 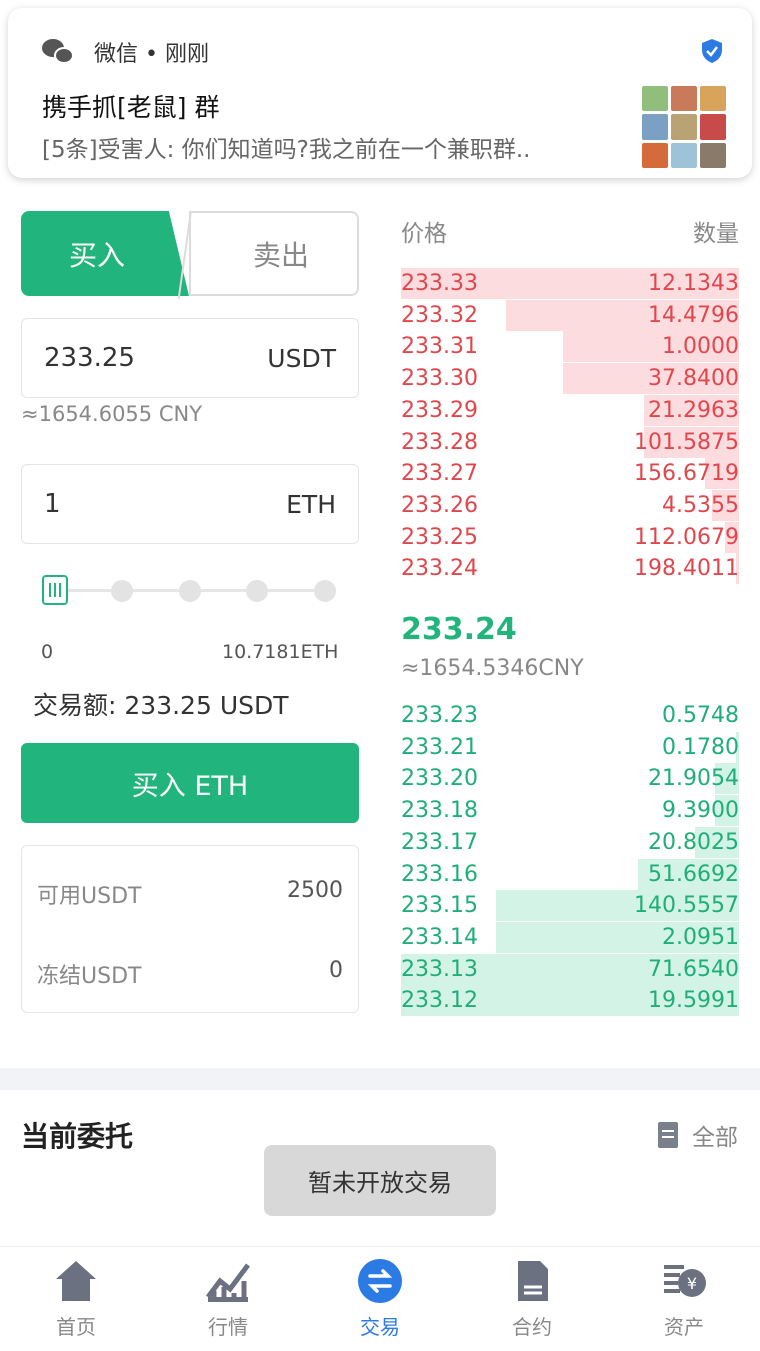 I want to click on bid-row: 233.23 0.5748, so click(x=570, y=715).